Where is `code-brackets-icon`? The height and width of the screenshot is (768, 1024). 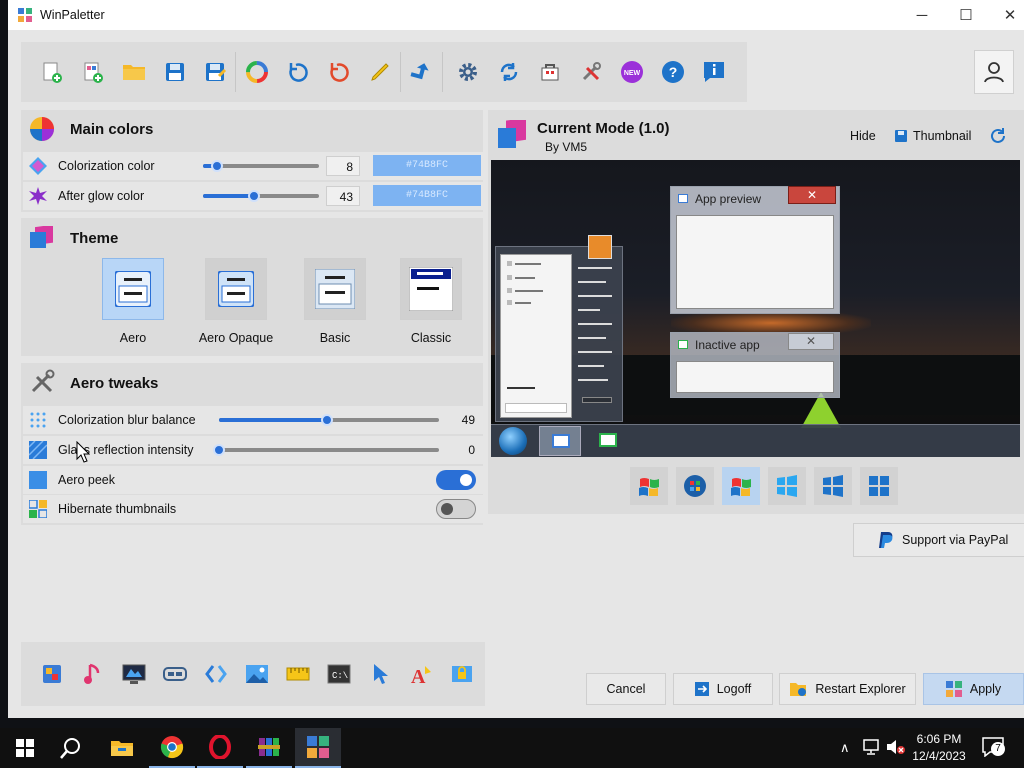 code-brackets-icon is located at coordinates (216, 674).